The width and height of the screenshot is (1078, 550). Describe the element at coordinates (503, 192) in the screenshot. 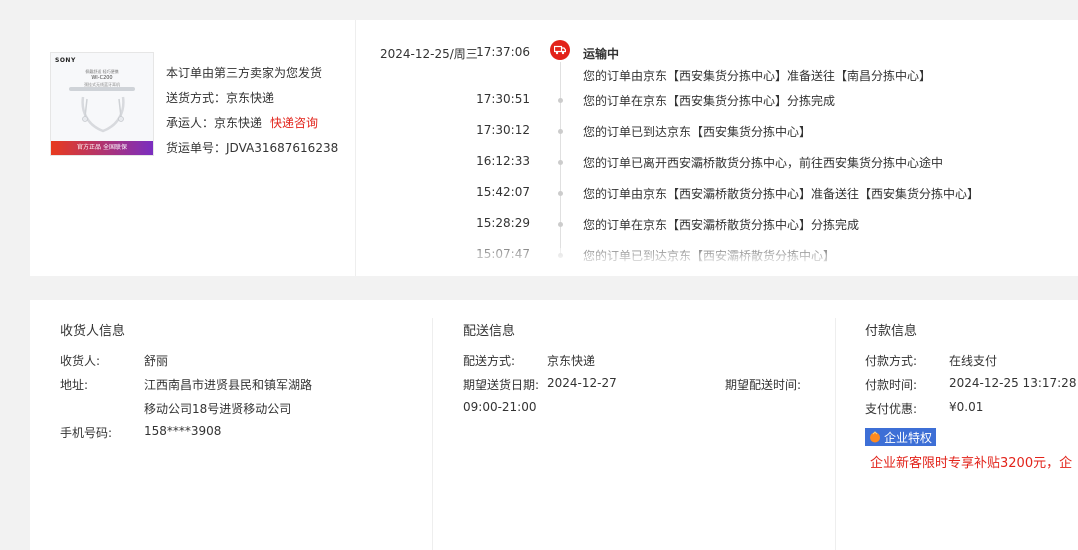

I see `timeline-event-time: 15:42:07` at that location.